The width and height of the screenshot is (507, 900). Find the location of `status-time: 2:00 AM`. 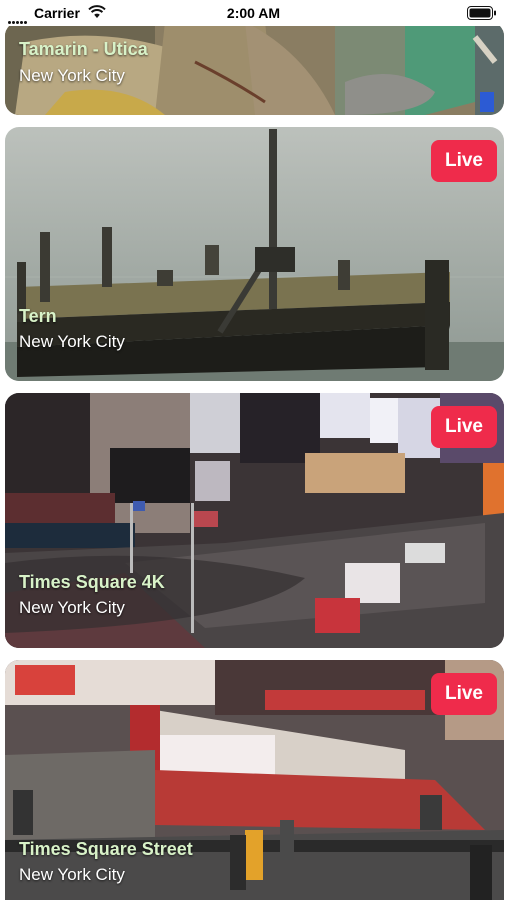

status-time: 2:00 AM is located at coordinates (253, 13).